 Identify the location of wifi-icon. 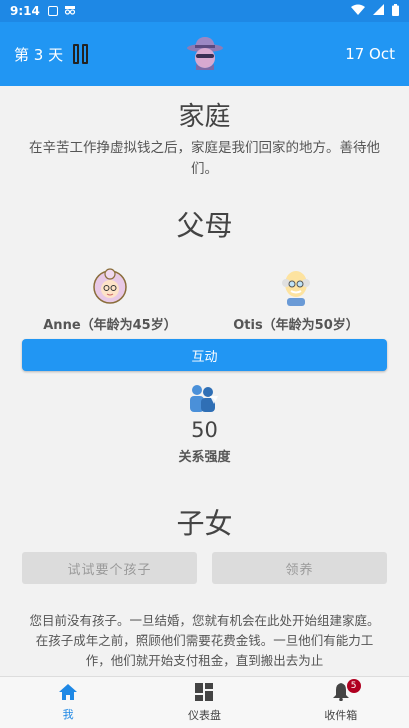
(358, 11).